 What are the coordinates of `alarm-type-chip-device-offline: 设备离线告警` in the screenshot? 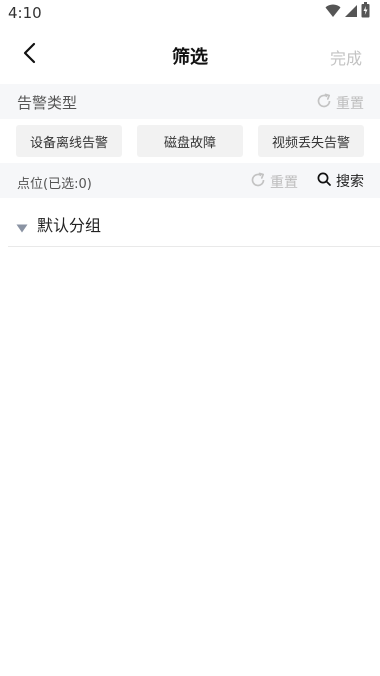 It's located at (69, 141).